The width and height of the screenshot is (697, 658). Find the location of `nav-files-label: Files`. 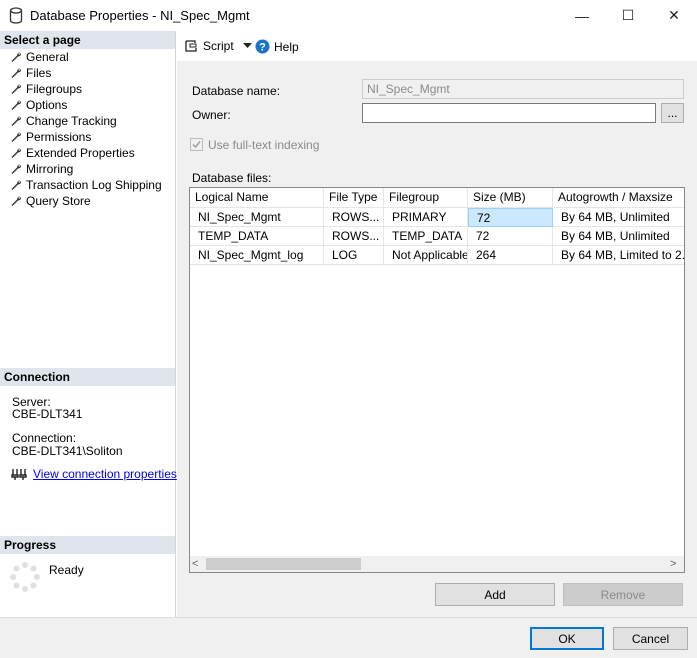

nav-files-label: Files is located at coordinates (39, 73).